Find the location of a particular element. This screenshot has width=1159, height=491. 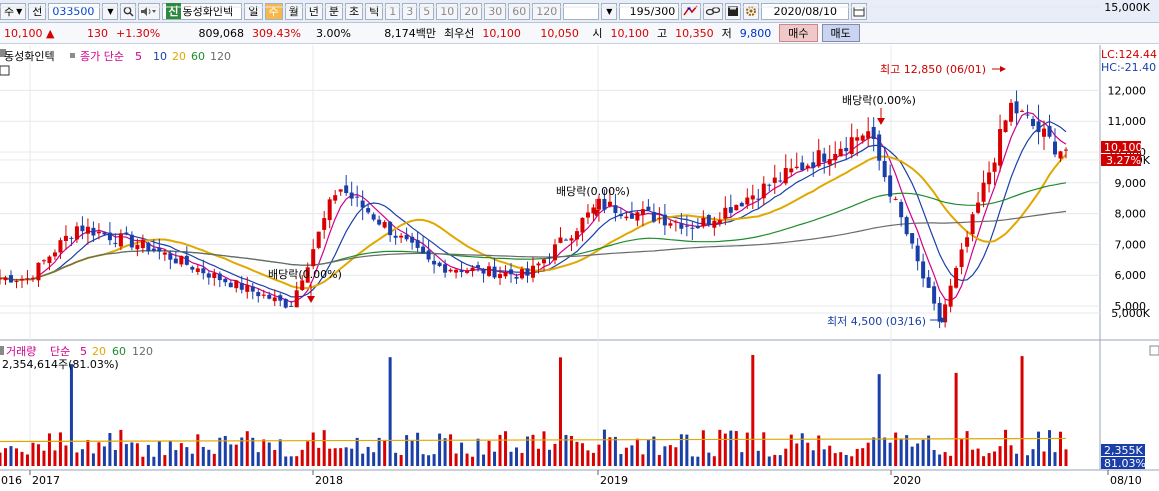

stock-name-field: 신 동성화인텍 is located at coordinates (202, 11).